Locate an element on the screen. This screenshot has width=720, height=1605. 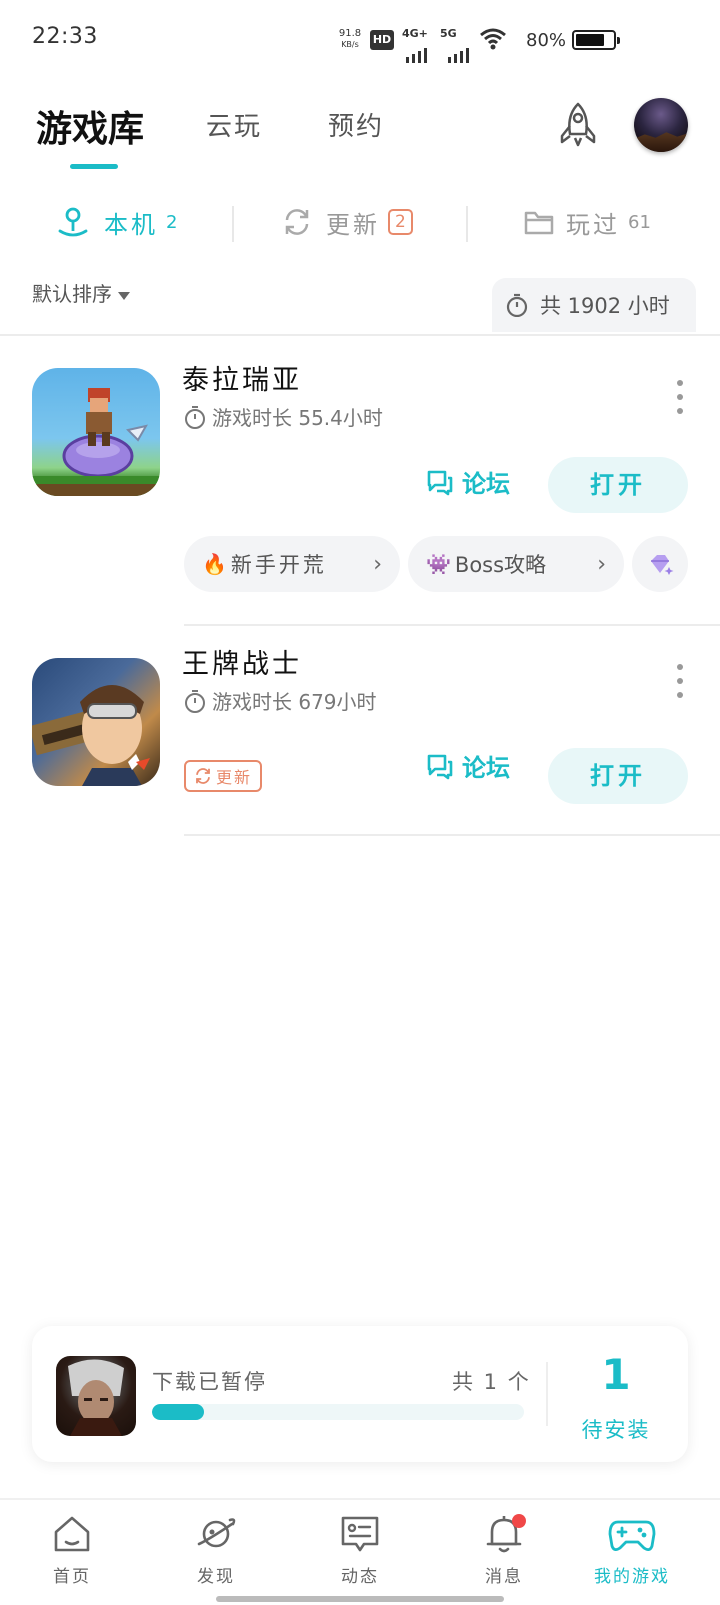
status-bar: 22:33 91.8 KB/s HD 4G+ 5G 80% is located at coordinates (360, 40).